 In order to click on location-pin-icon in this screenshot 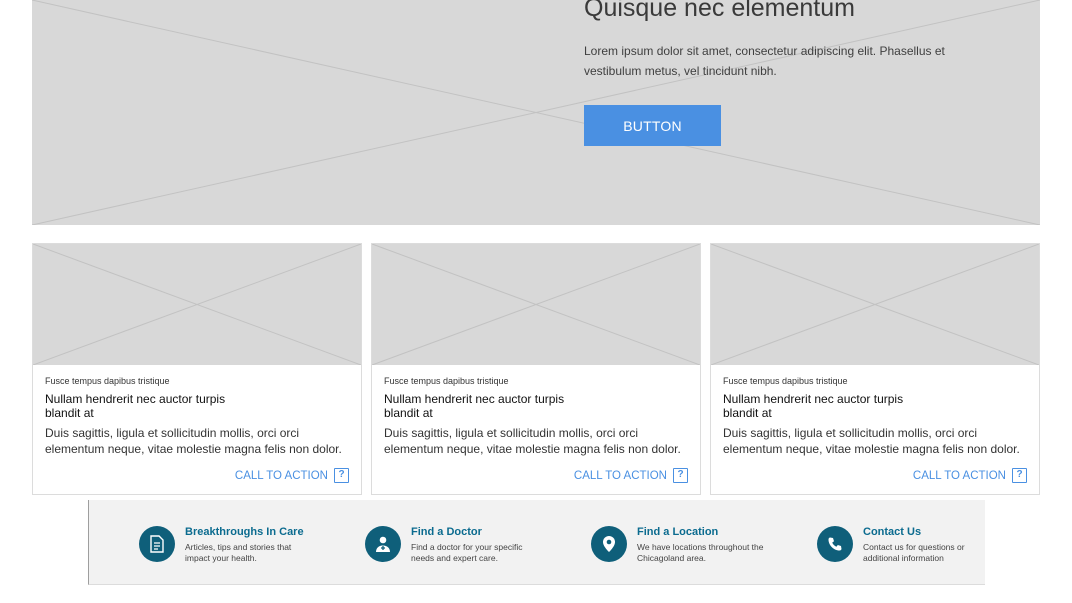, I will do `click(609, 544)`.